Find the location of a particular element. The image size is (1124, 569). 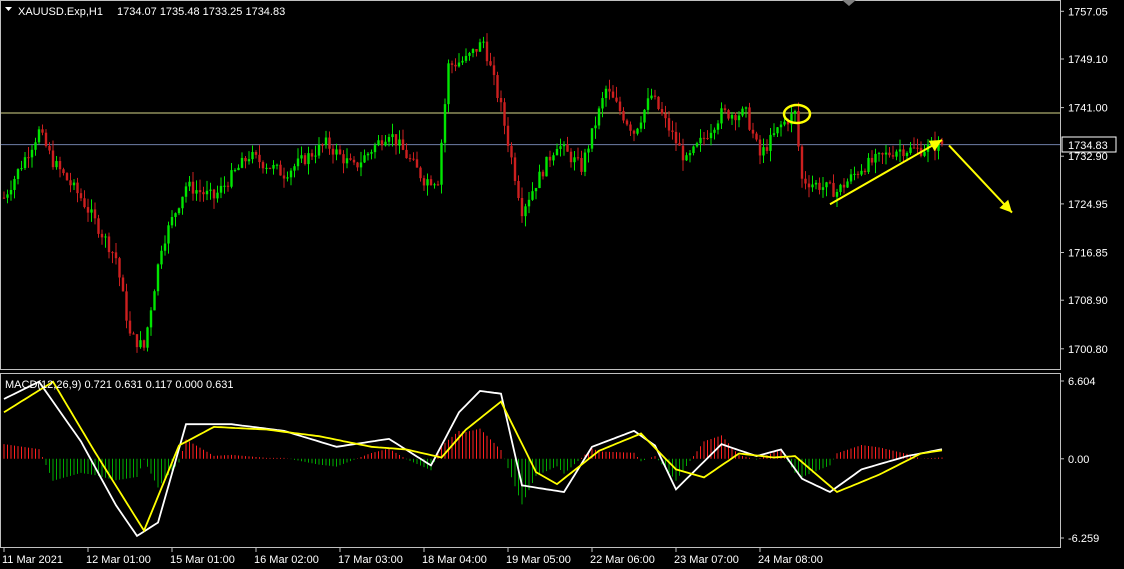

time-tick-label: 18 Mar 04:00 is located at coordinates (454, 560).